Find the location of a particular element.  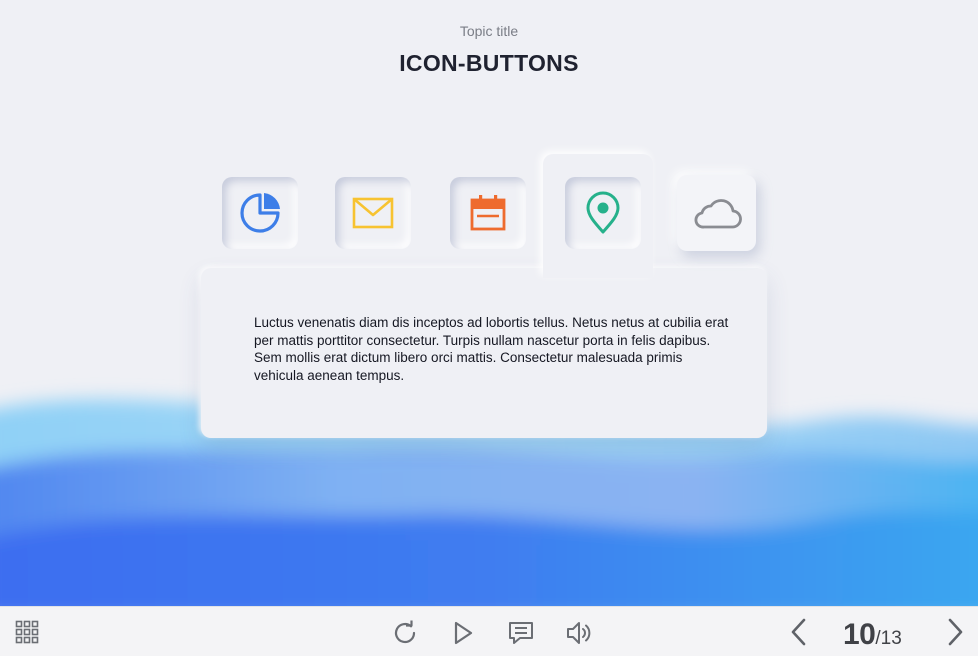

replay-icon is located at coordinates (405, 632).